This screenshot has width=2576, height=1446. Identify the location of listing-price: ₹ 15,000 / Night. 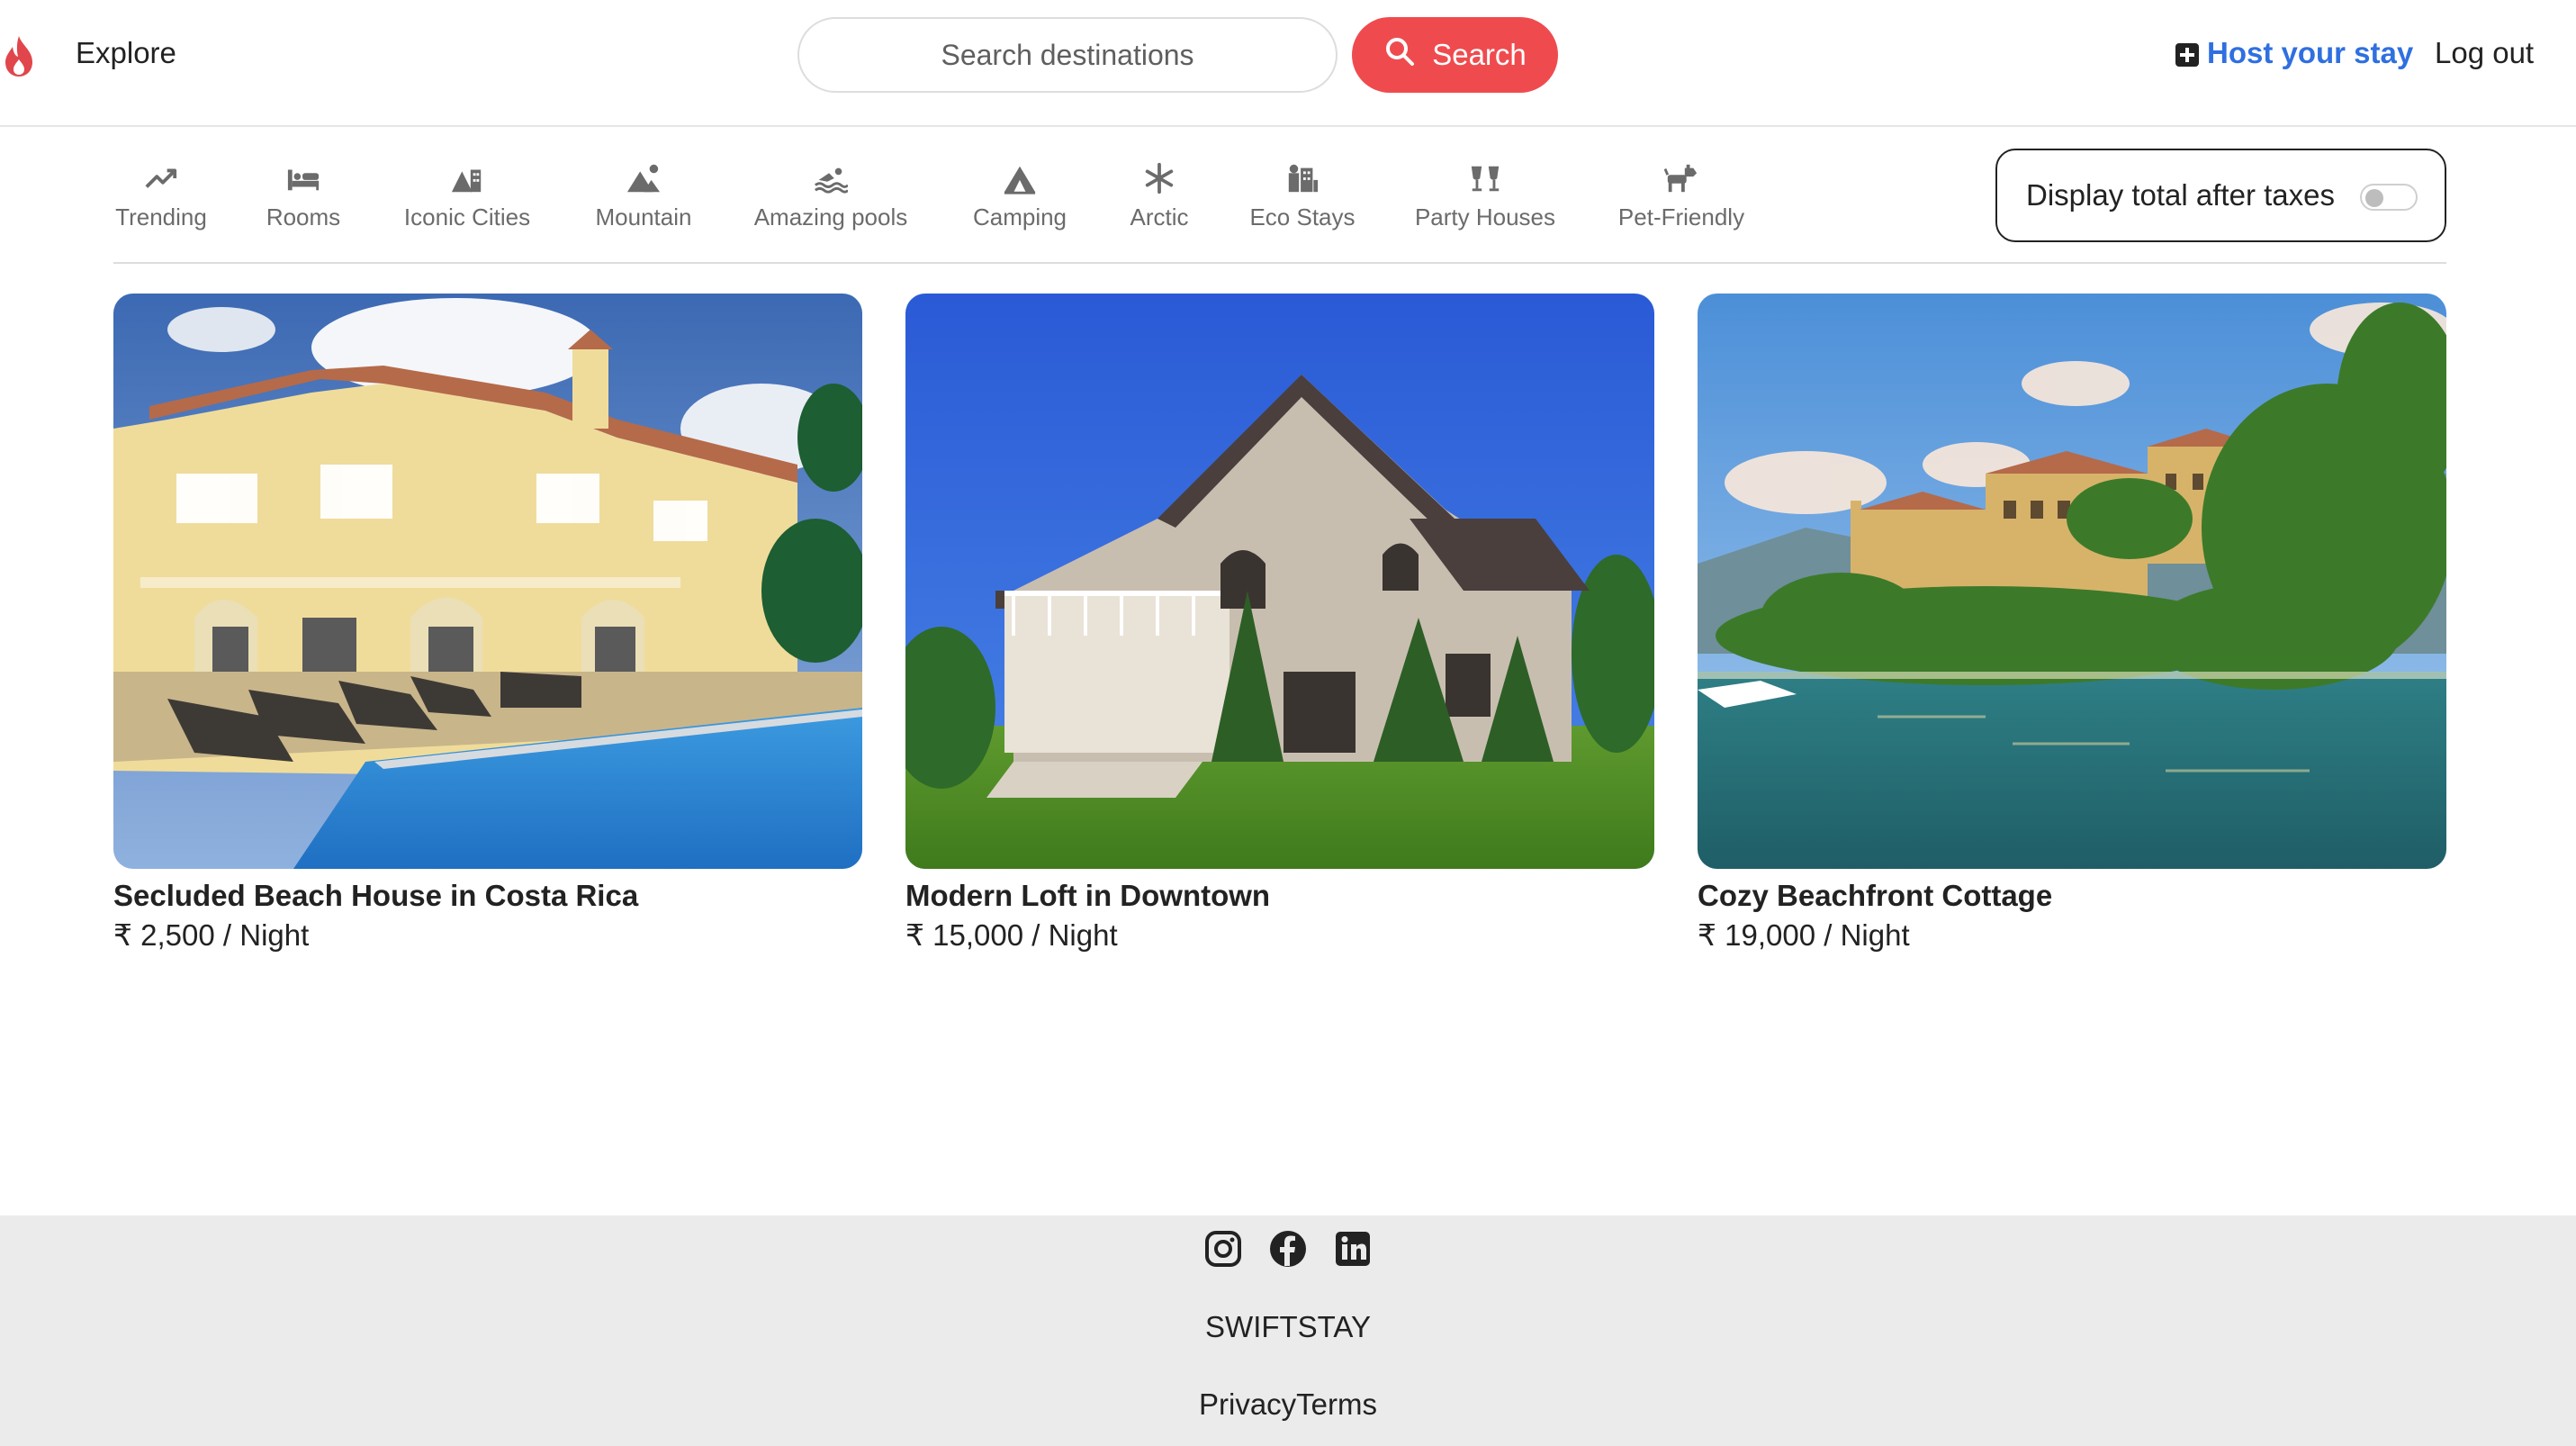
(1011, 935).